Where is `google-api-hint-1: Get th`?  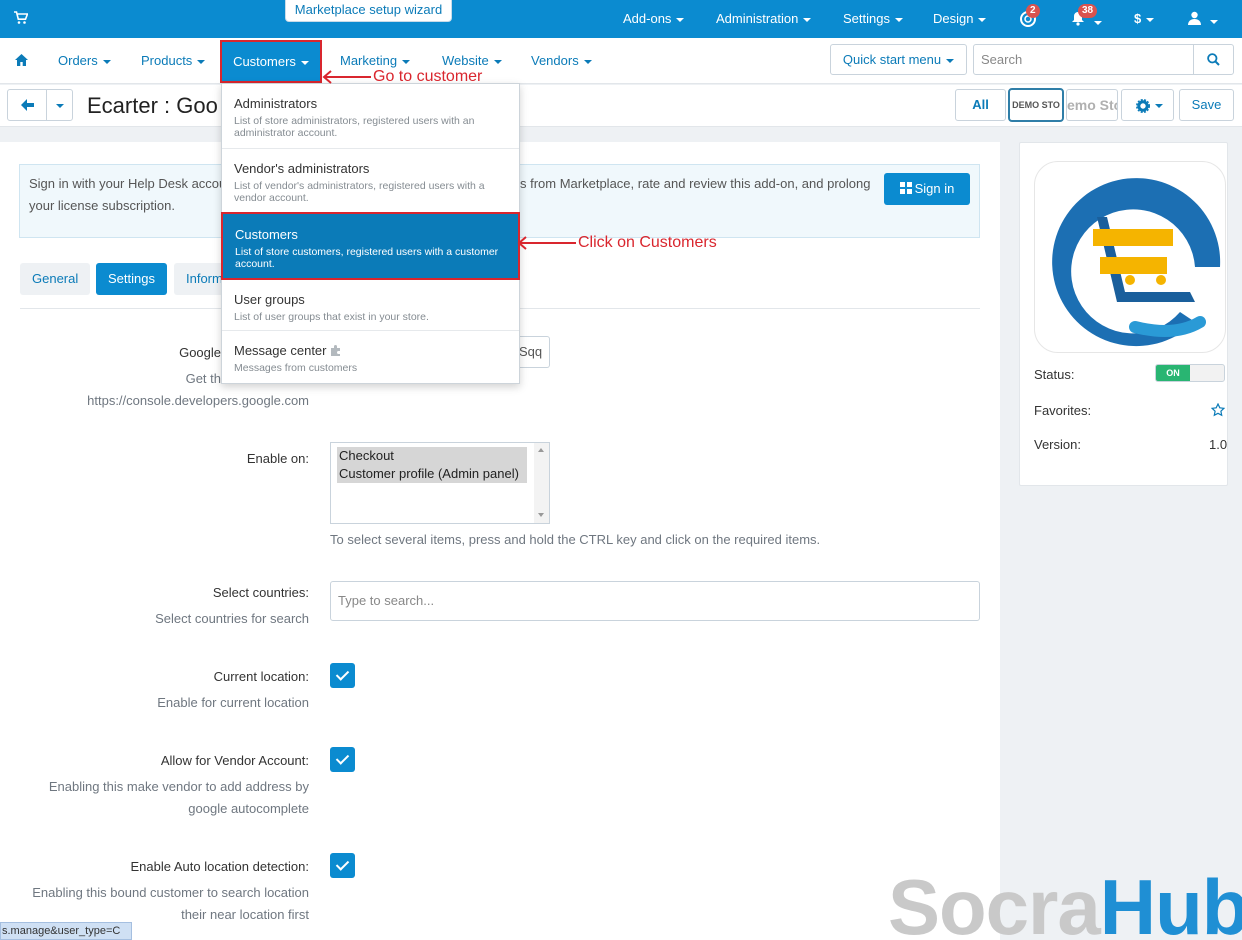 google-api-hint-1: Get th is located at coordinates (203, 378).